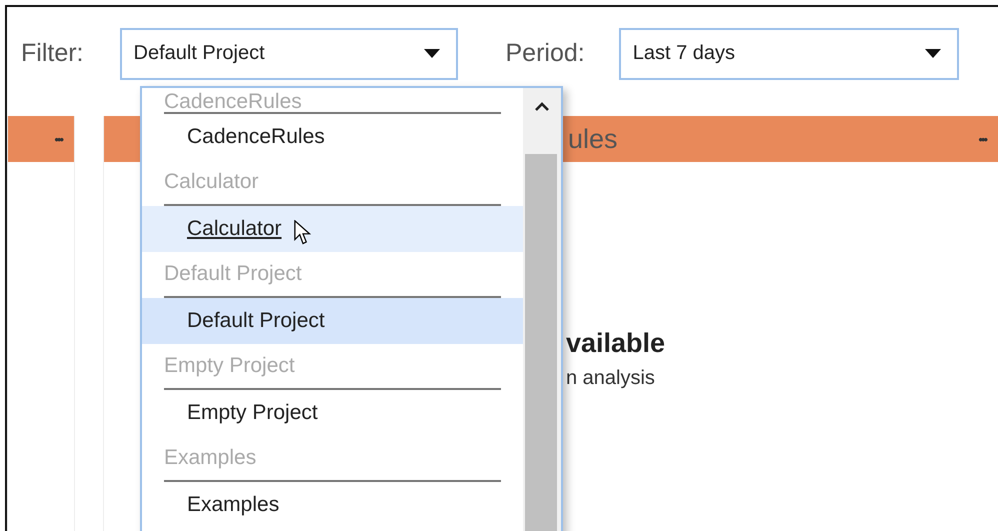 The width and height of the screenshot is (998, 531). What do you see at coordinates (545, 53) in the screenshot?
I see `period-label: Period:` at bounding box center [545, 53].